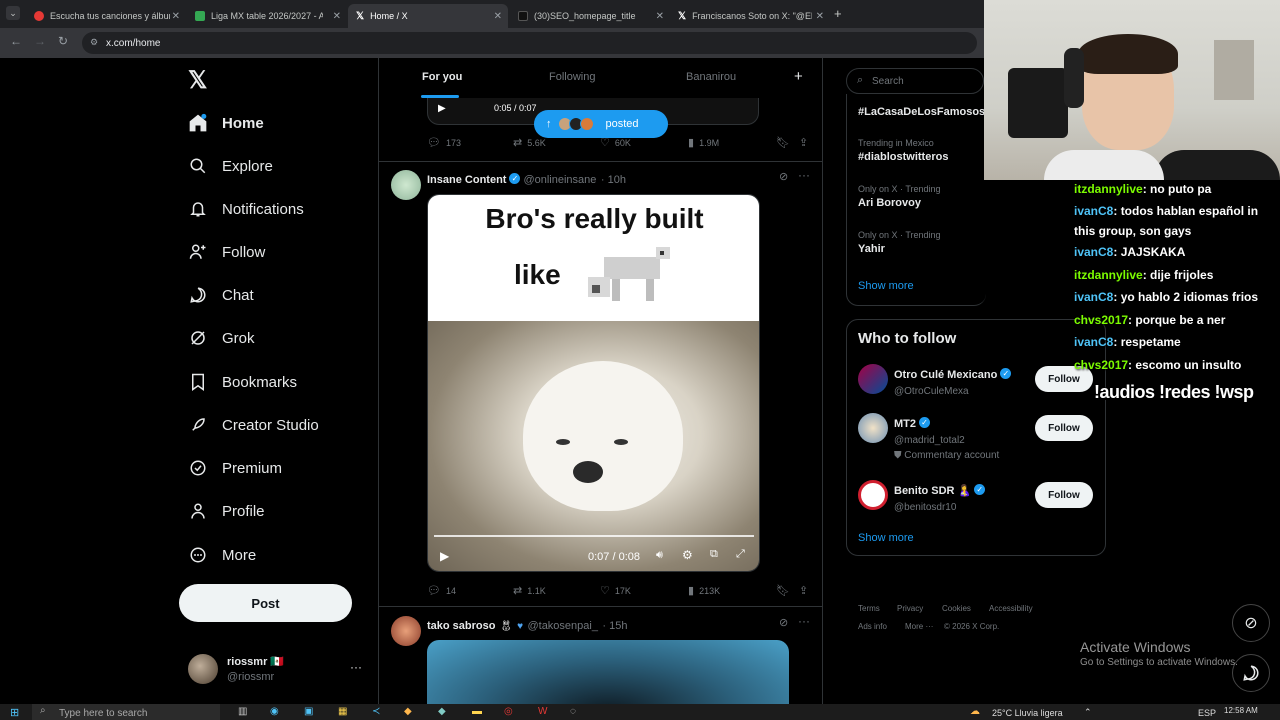  Describe the element at coordinates (63, 41) in the screenshot. I see `reload-icon: ↻` at that location.